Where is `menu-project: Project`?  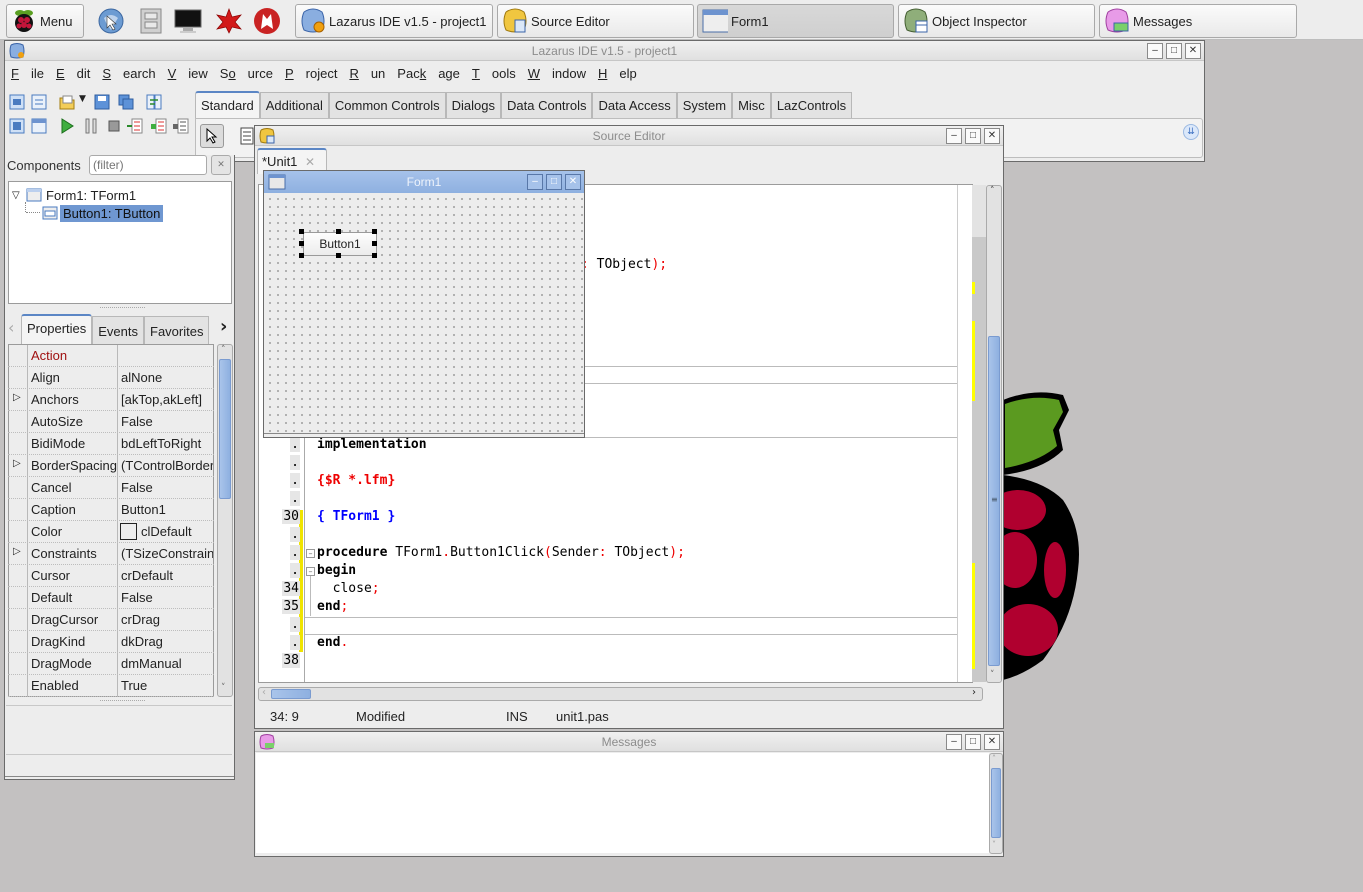
menu-project: Project is located at coordinates (311, 73).